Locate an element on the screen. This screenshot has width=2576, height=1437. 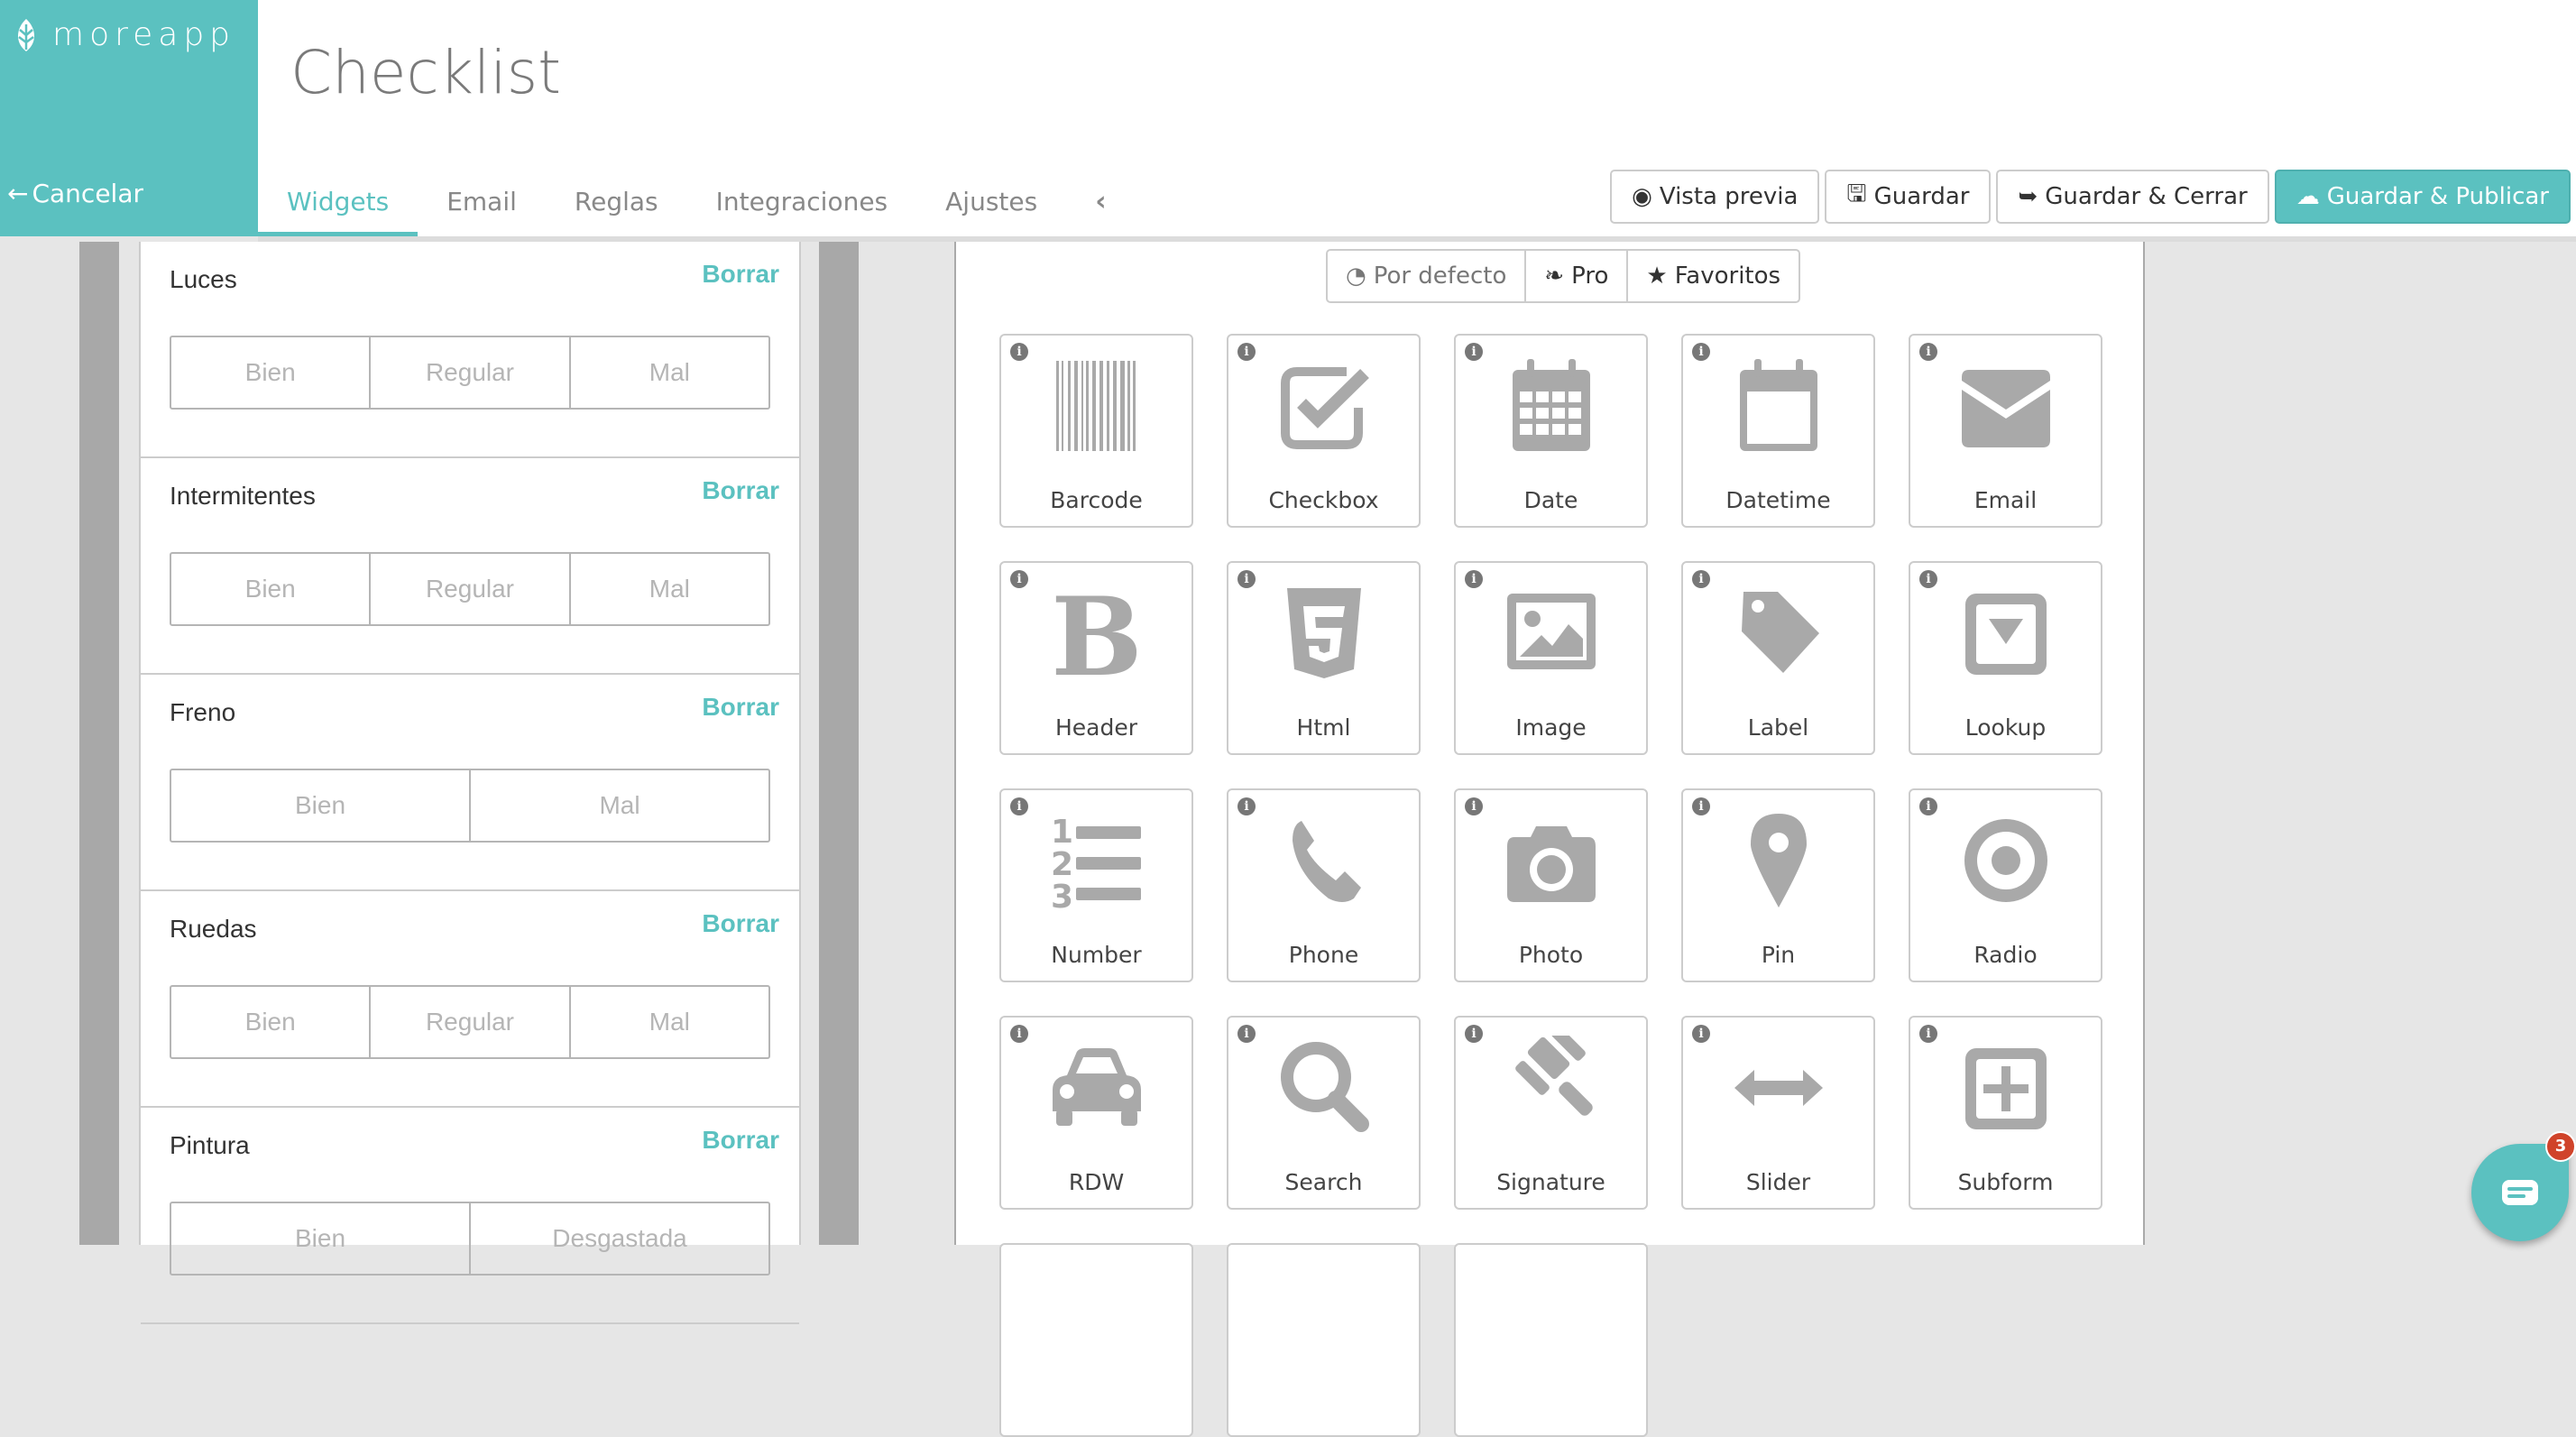
phone-icon is located at coordinates (1326, 861).